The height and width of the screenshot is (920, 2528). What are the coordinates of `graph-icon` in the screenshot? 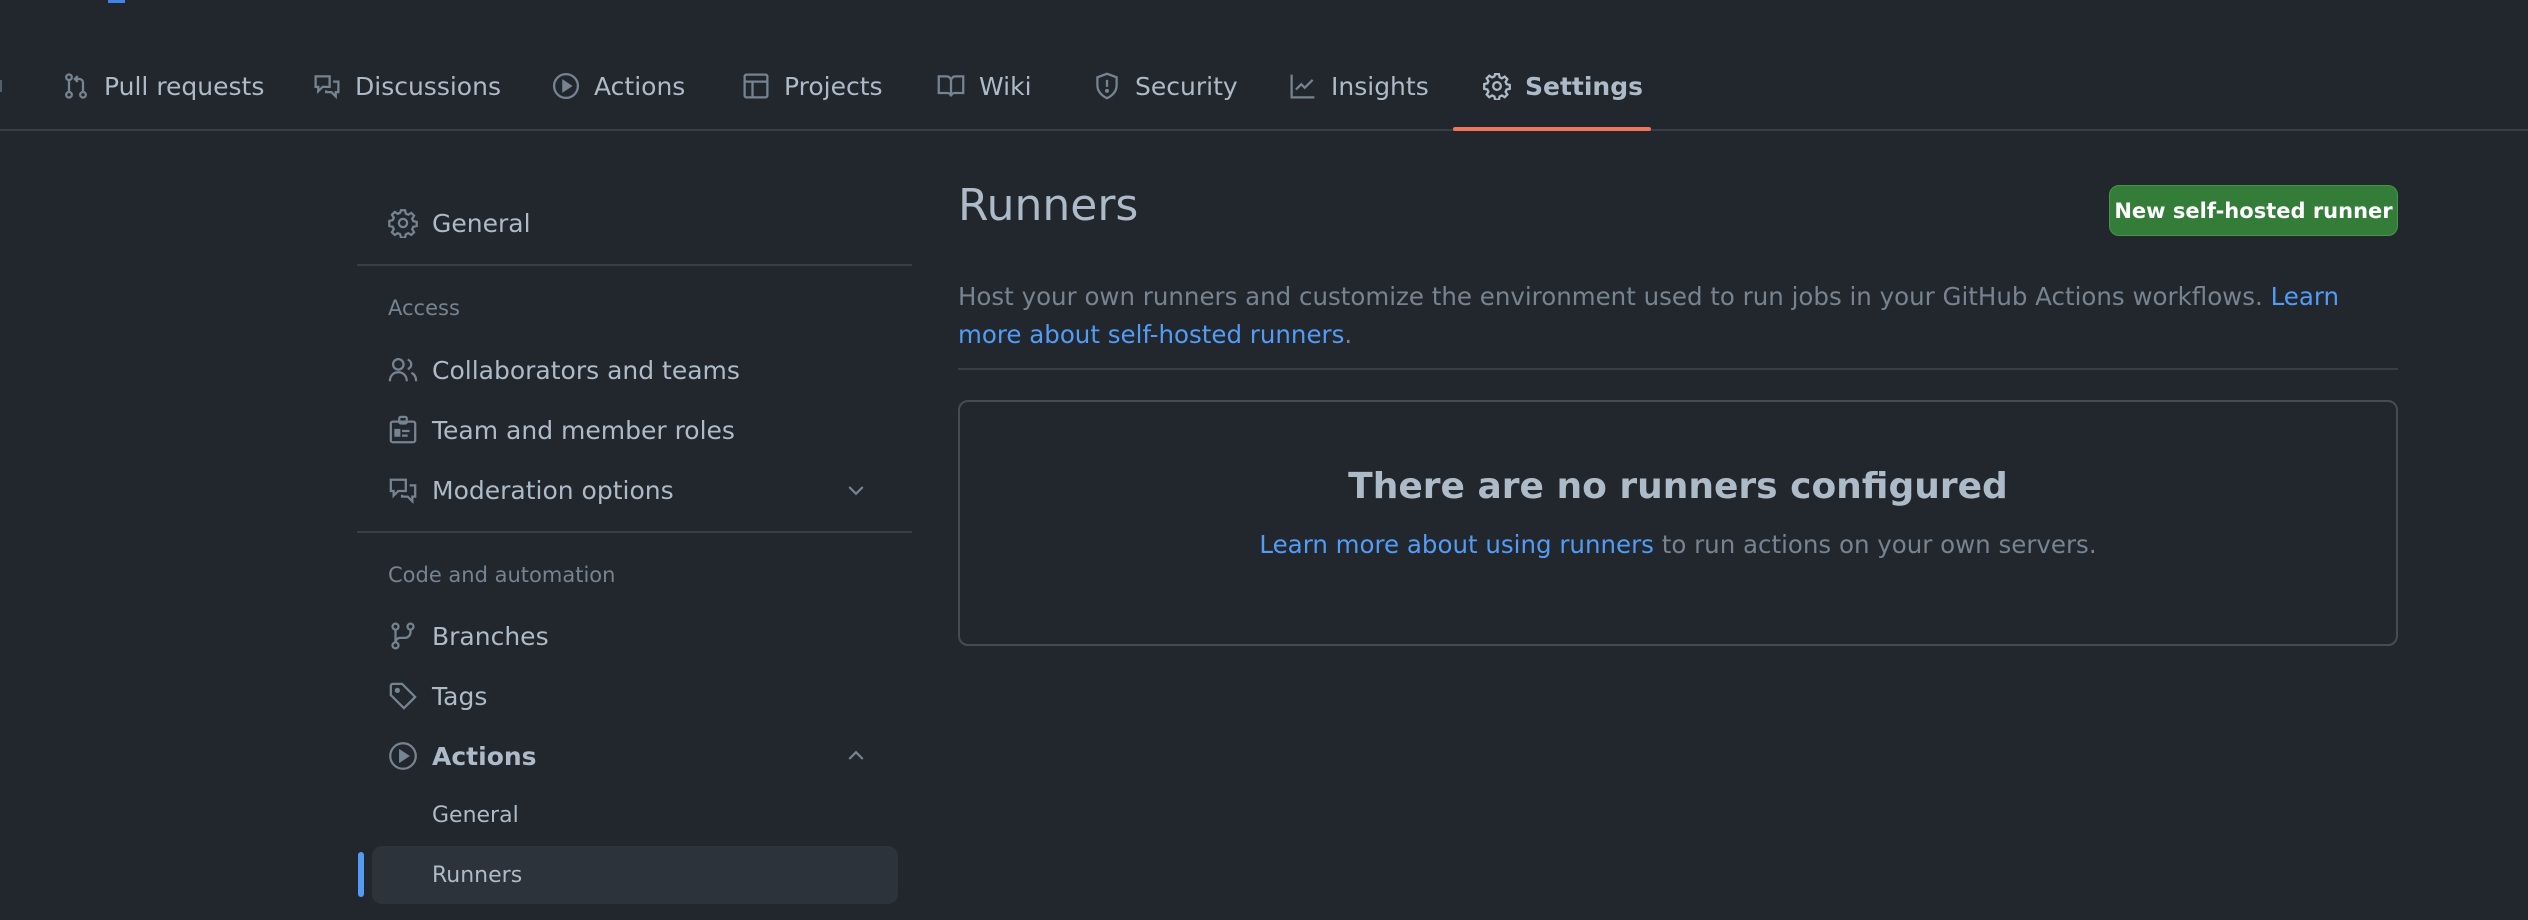 It's located at (1303, 86).